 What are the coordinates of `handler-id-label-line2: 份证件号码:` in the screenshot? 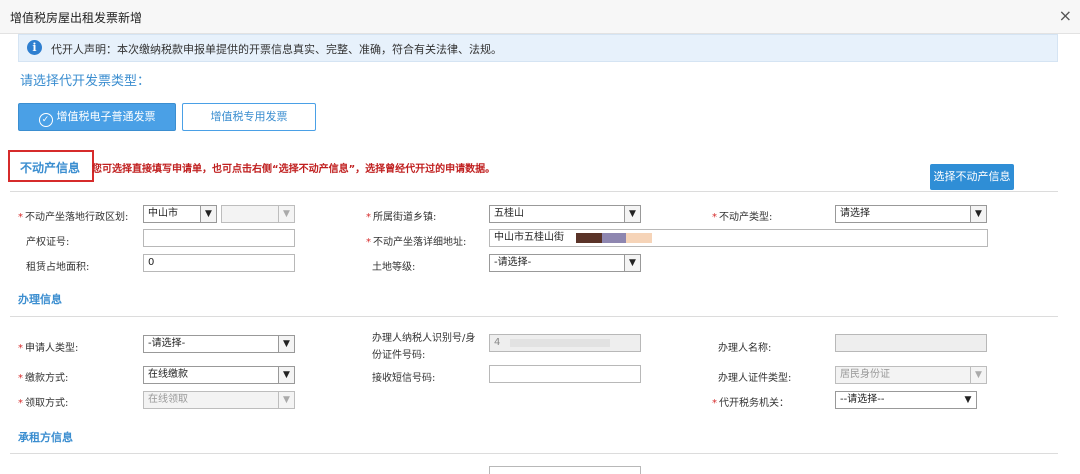 It's located at (399, 355).